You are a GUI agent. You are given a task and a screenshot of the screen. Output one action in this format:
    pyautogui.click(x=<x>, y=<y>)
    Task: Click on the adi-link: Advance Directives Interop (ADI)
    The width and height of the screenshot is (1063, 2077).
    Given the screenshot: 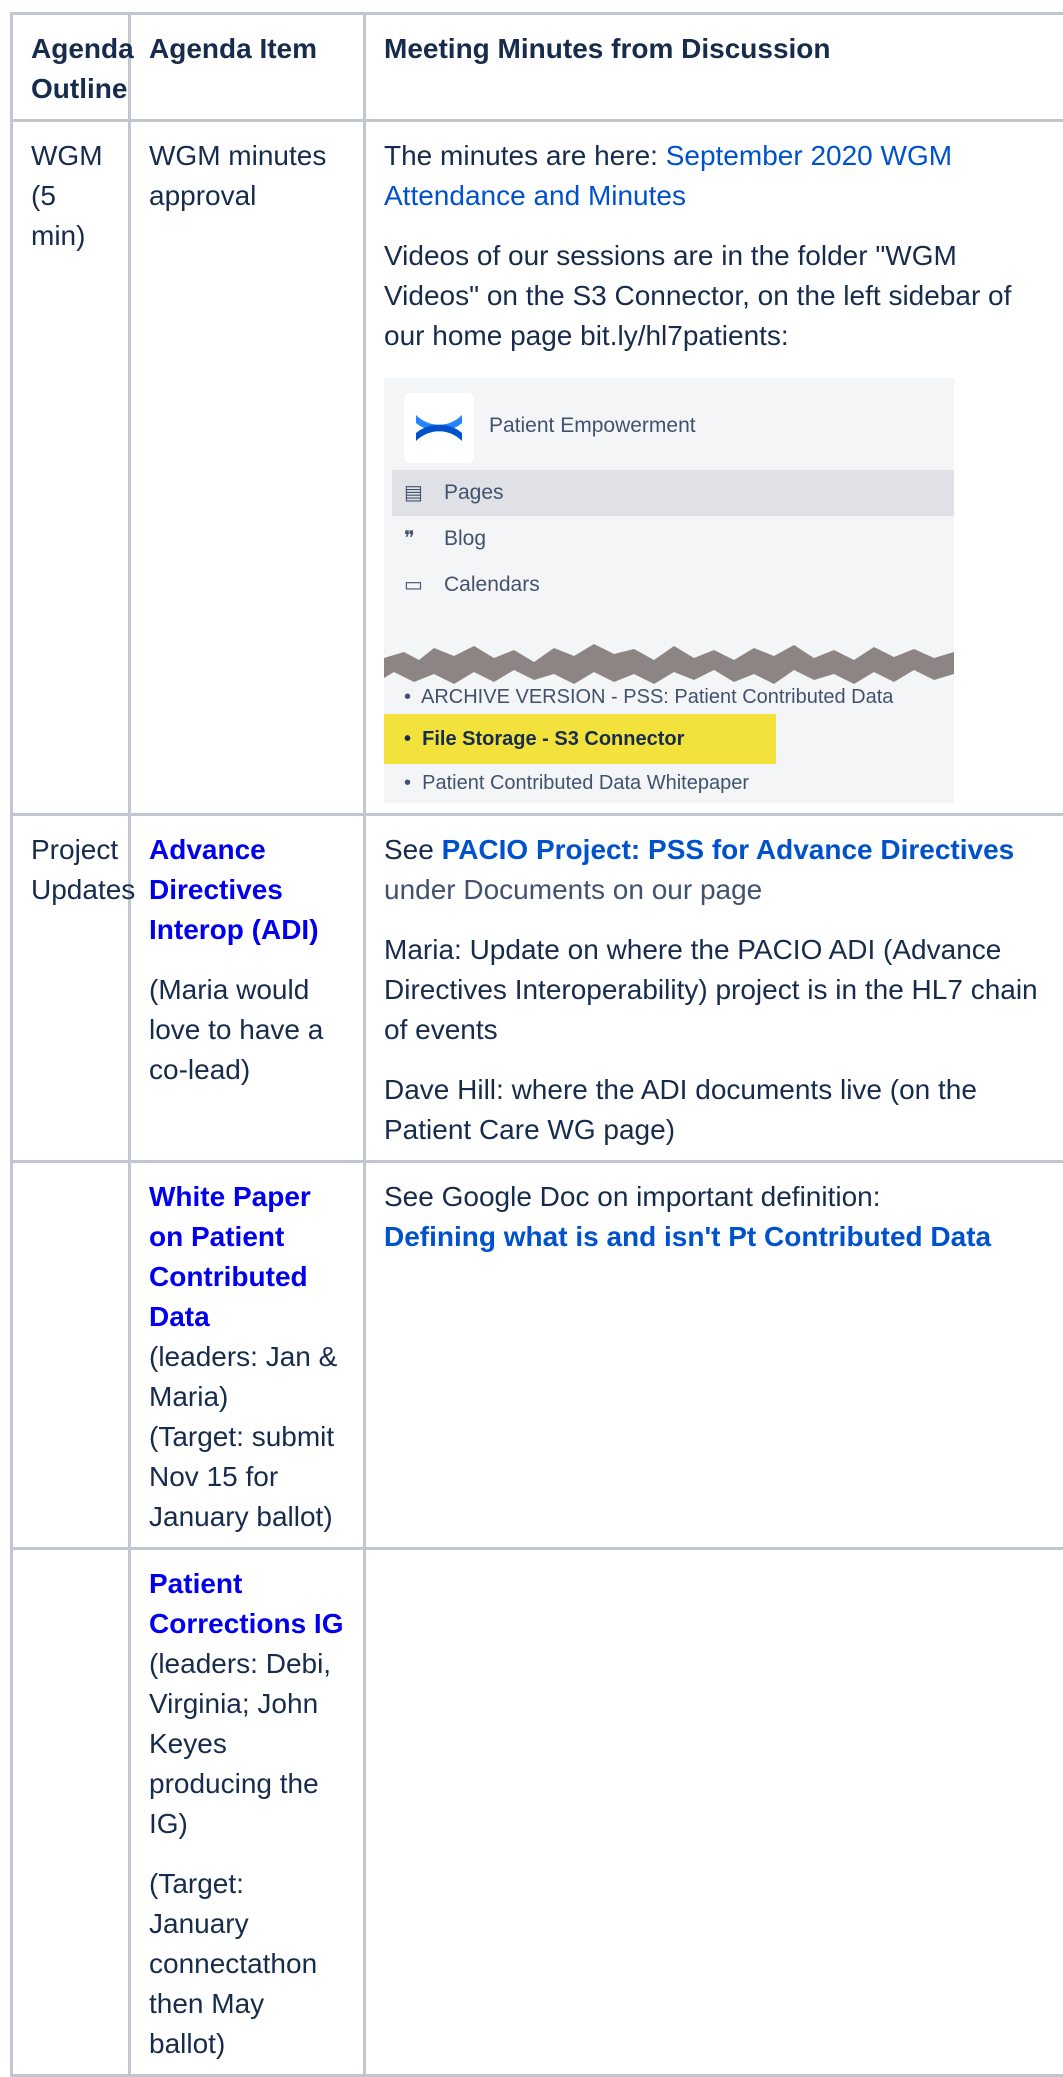 What is the action you would take?
    pyautogui.click(x=234, y=889)
    